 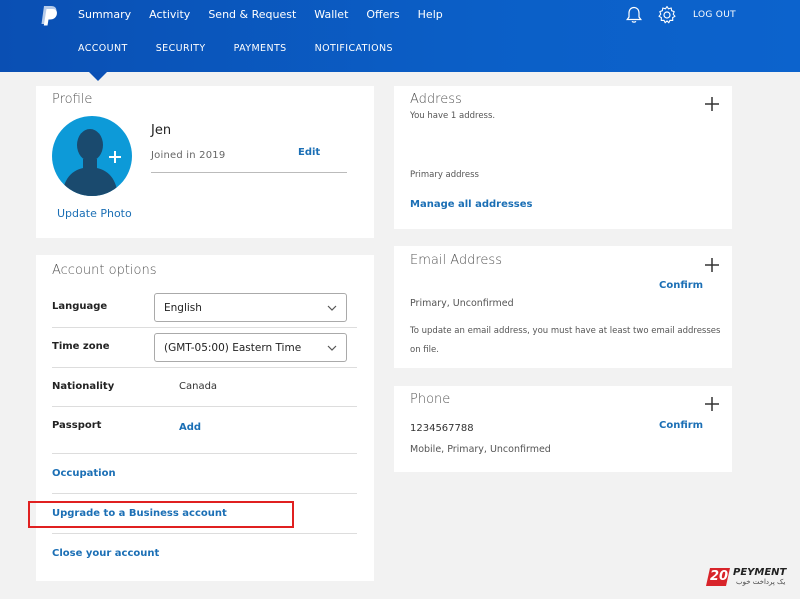 I want to click on primary-address-label: Primary address, so click(x=444, y=175).